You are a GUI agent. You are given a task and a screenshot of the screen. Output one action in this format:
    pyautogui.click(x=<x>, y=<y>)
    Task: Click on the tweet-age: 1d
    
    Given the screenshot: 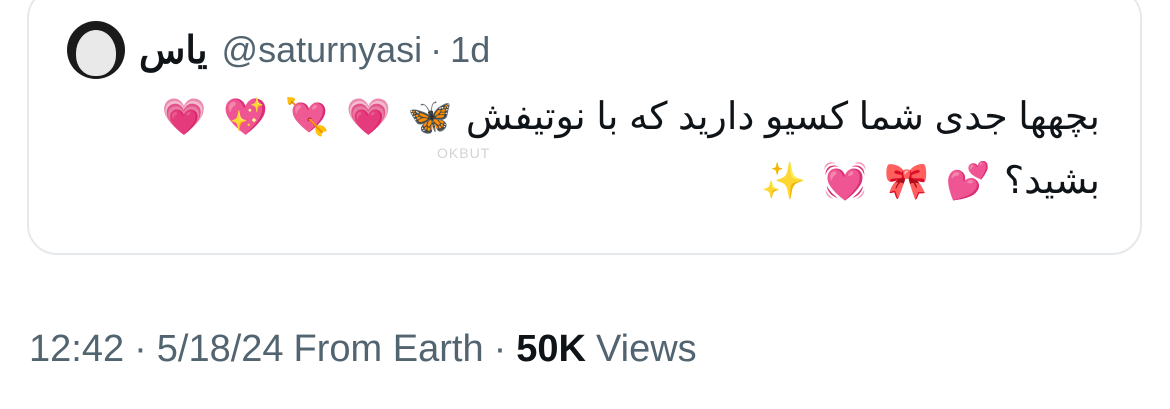 What is the action you would take?
    pyautogui.click(x=470, y=50)
    